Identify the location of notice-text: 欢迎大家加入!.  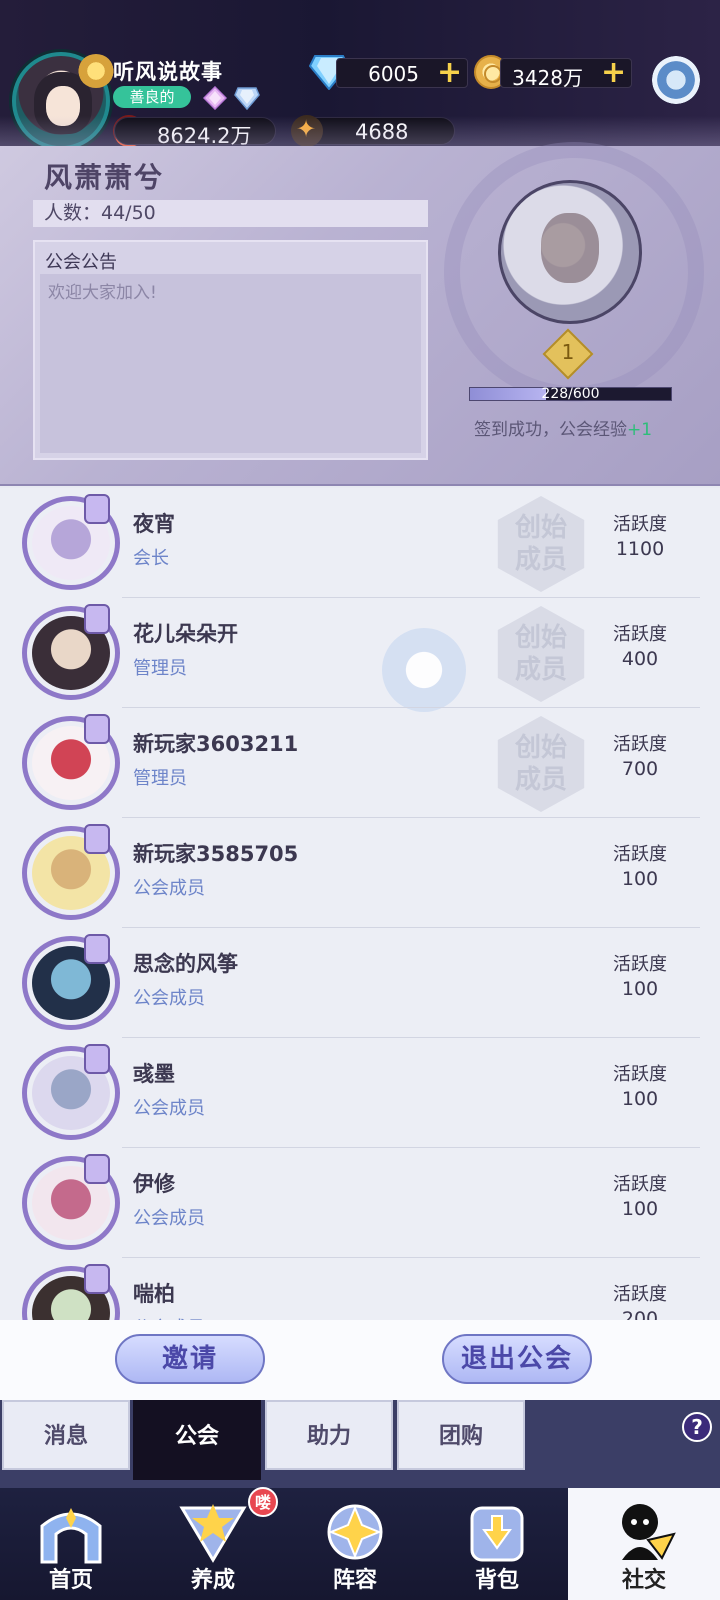
(102, 293).